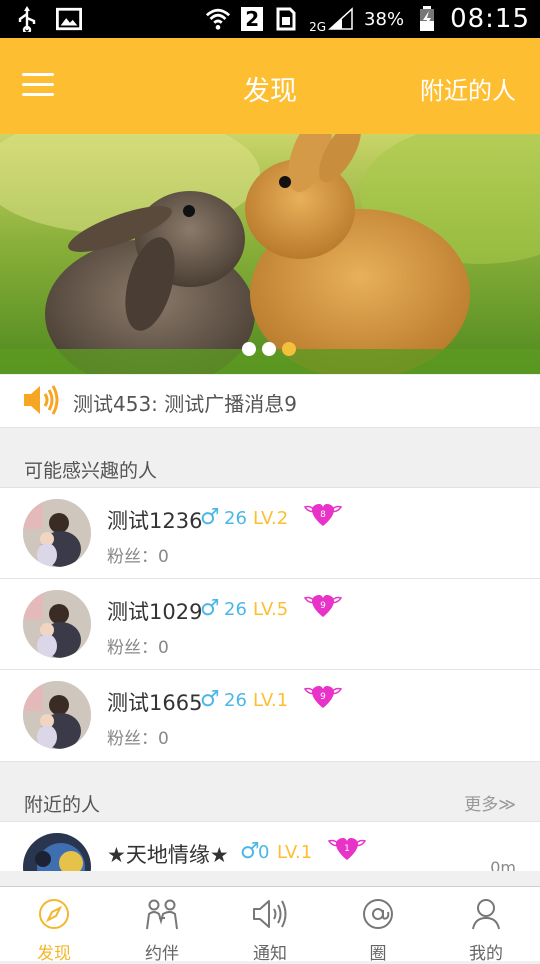 The image size is (540, 964). I want to click on tab-mine: 我的, so click(486, 925).